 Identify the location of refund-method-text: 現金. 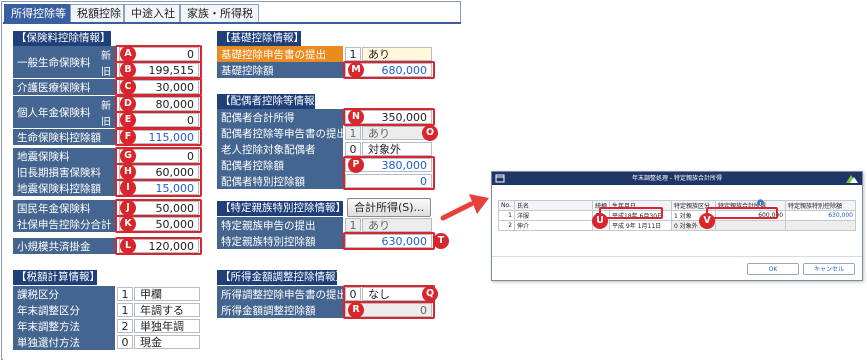
(167, 342).